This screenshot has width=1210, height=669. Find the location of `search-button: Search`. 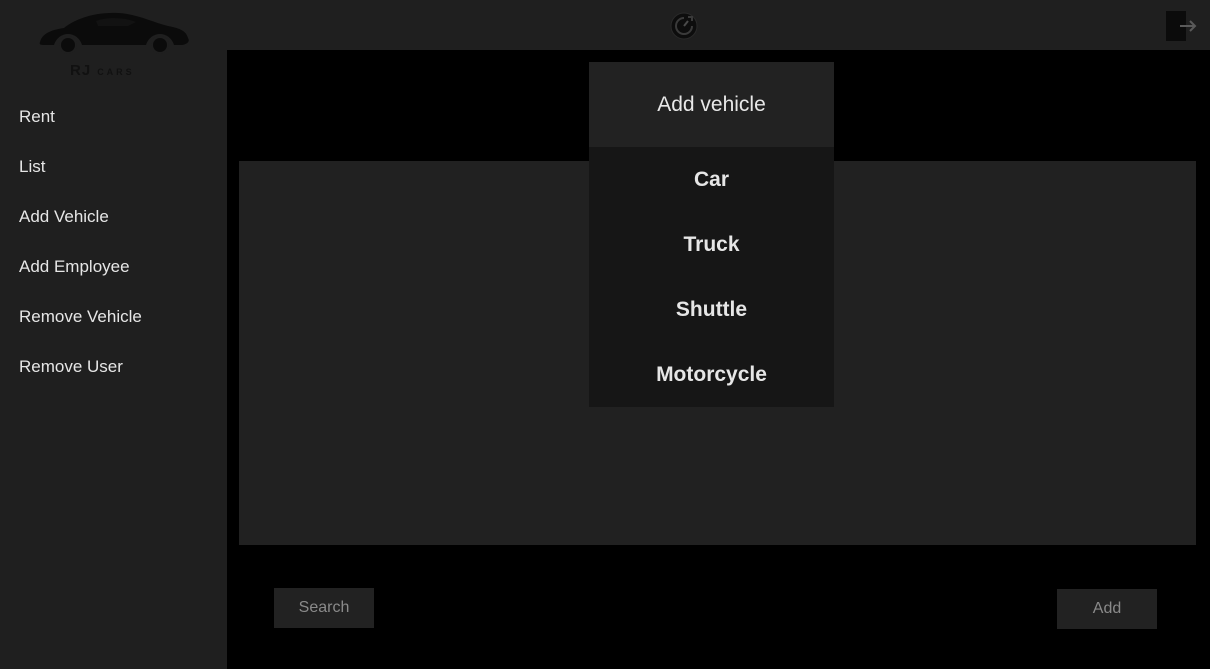

search-button: Search is located at coordinates (324, 608).